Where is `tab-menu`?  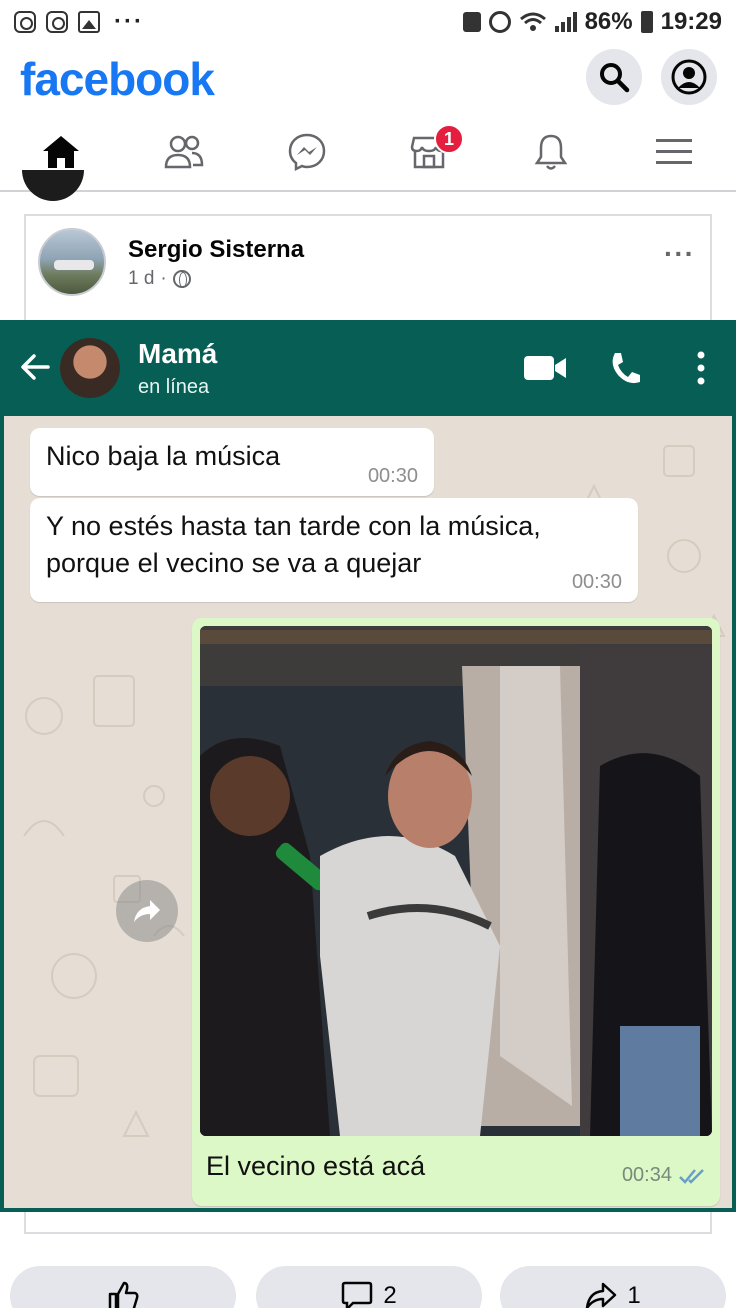 tab-menu is located at coordinates (674, 152).